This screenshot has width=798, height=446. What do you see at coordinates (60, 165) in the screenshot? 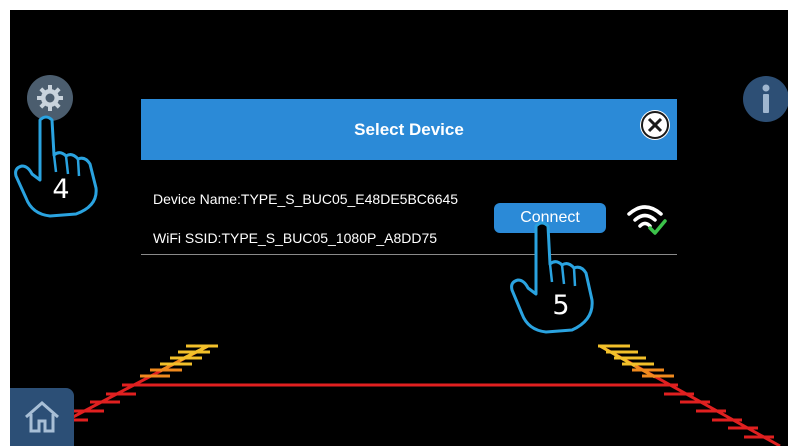
I see `callout-step-4: 4` at bounding box center [60, 165].